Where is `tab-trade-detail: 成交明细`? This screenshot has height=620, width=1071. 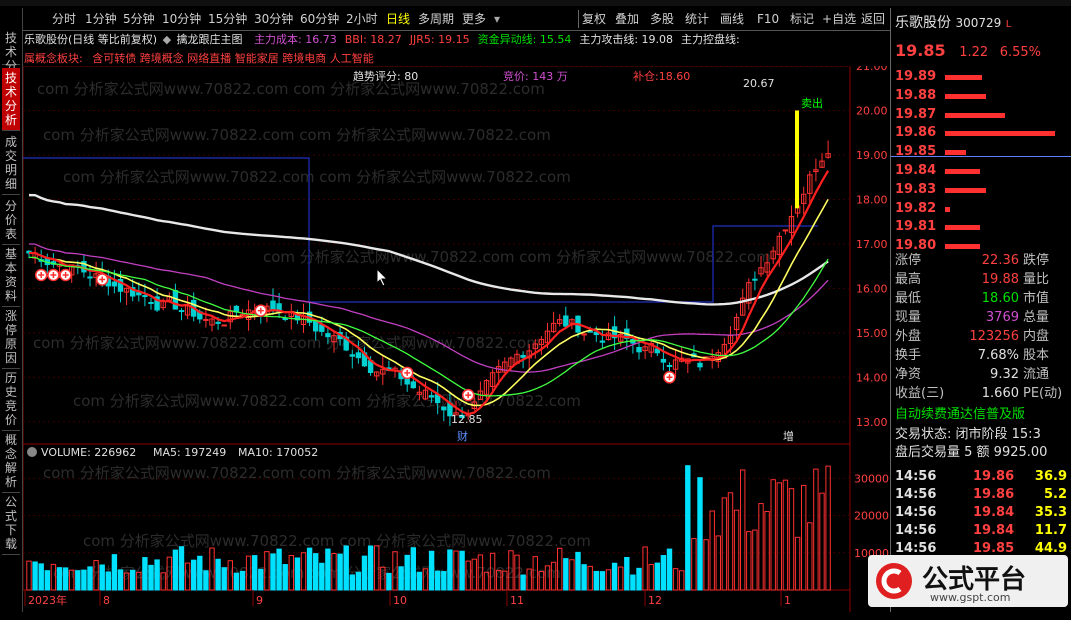
tab-trade-detail: 成交明细 is located at coordinates (11, 163).